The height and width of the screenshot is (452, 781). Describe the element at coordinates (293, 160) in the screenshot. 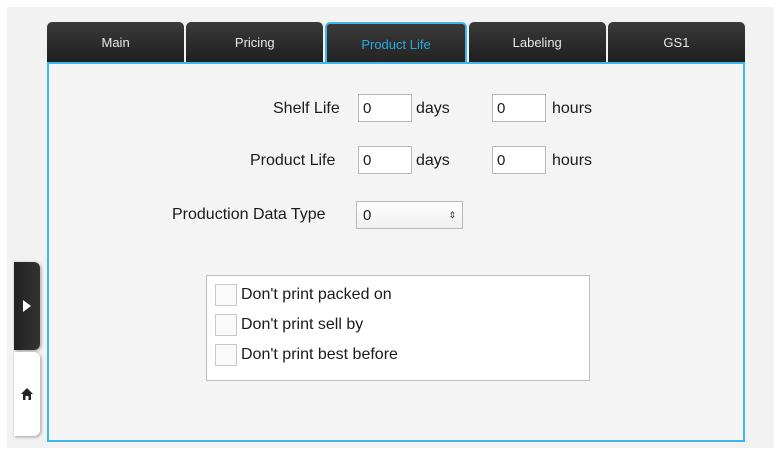

I see `product-life-label: Product Life` at that location.